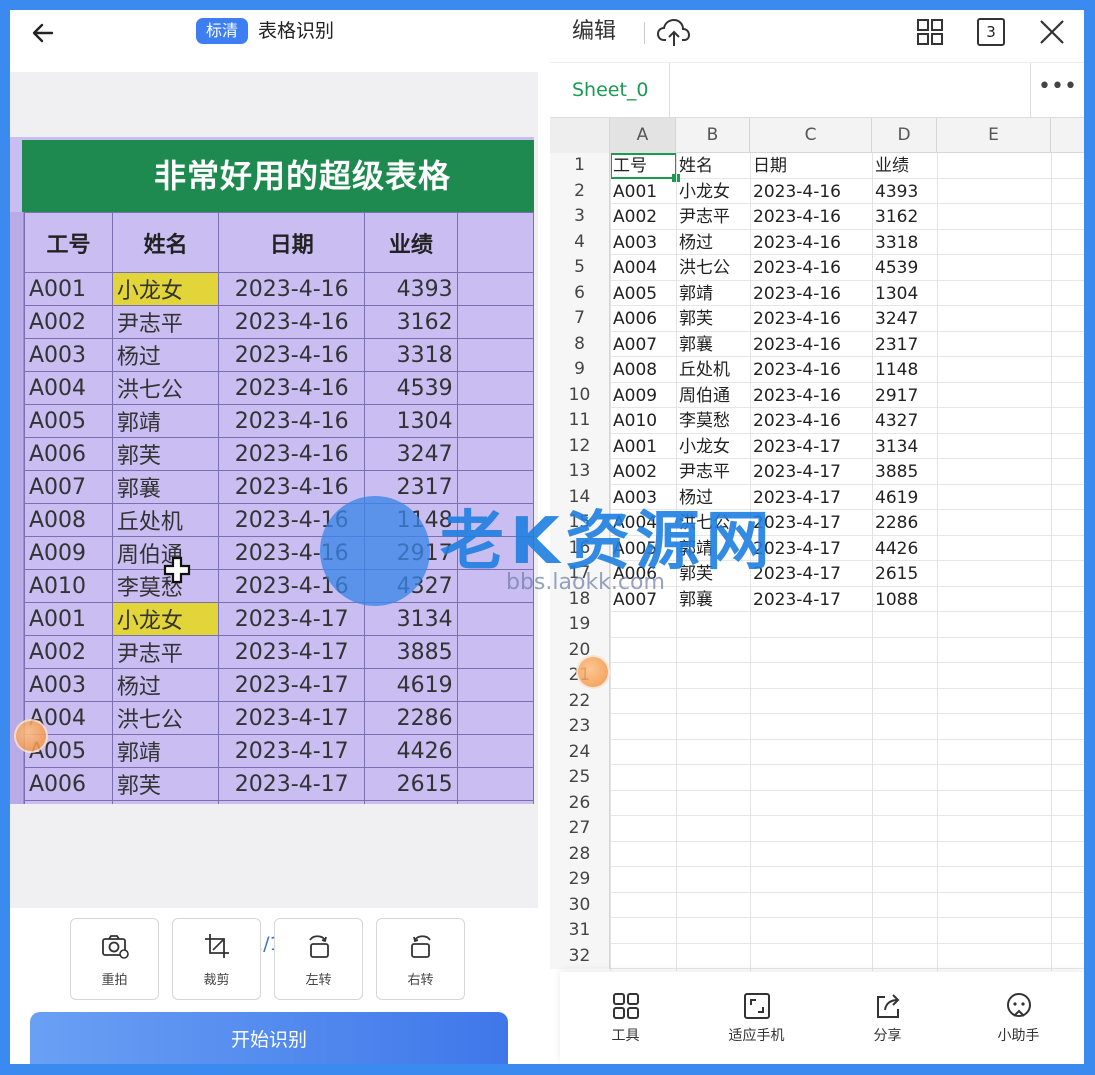 This screenshot has width=1095, height=1075. What do you see at coordinates (905, 523) in the screenshot?
I see `sheet-cell: 2286` at bounding box center [905, 523].